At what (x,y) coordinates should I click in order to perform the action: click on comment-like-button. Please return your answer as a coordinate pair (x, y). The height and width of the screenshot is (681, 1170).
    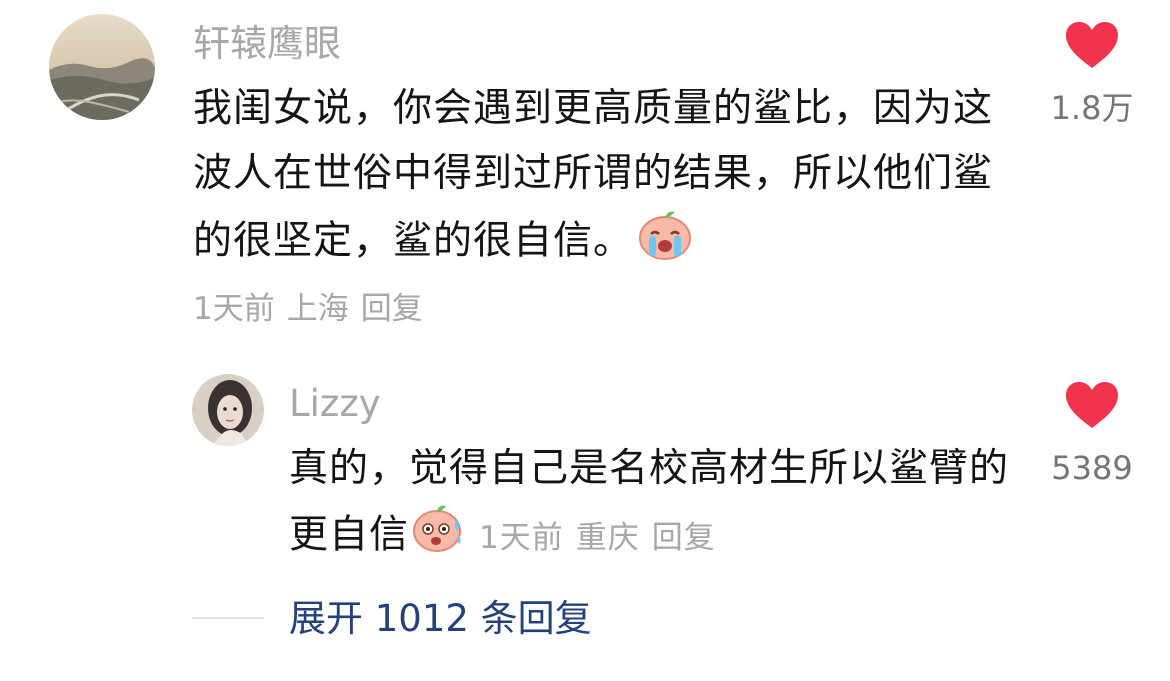
    Looking at the image, I should click on (1092, 45).